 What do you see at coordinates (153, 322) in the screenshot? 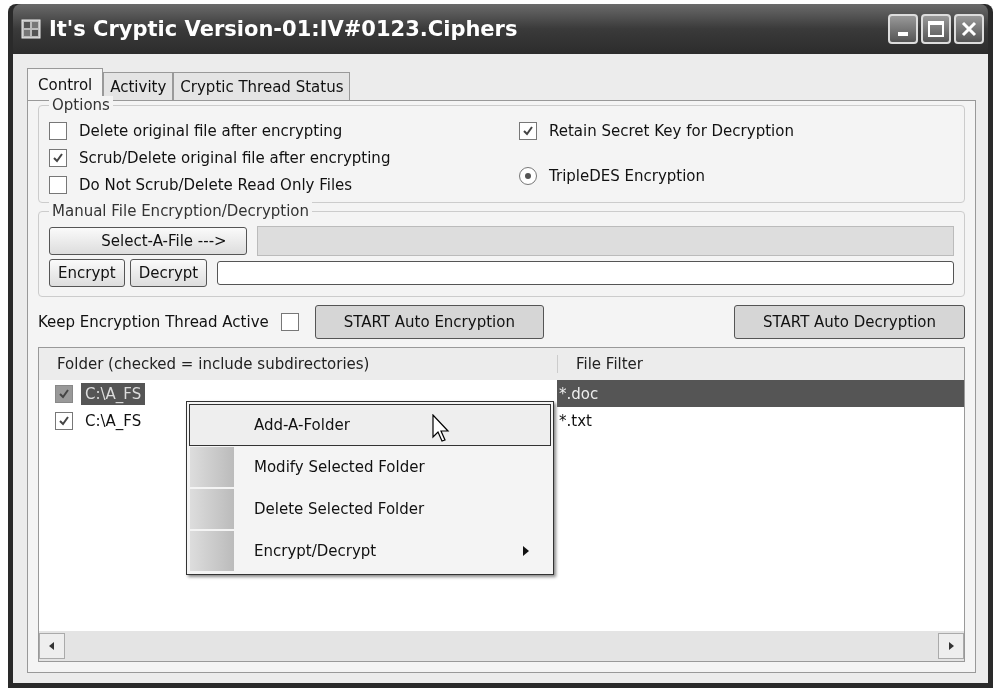
I see `checkbox-label: Keep Encryption Thread Active` at bounding box center [153, 322].